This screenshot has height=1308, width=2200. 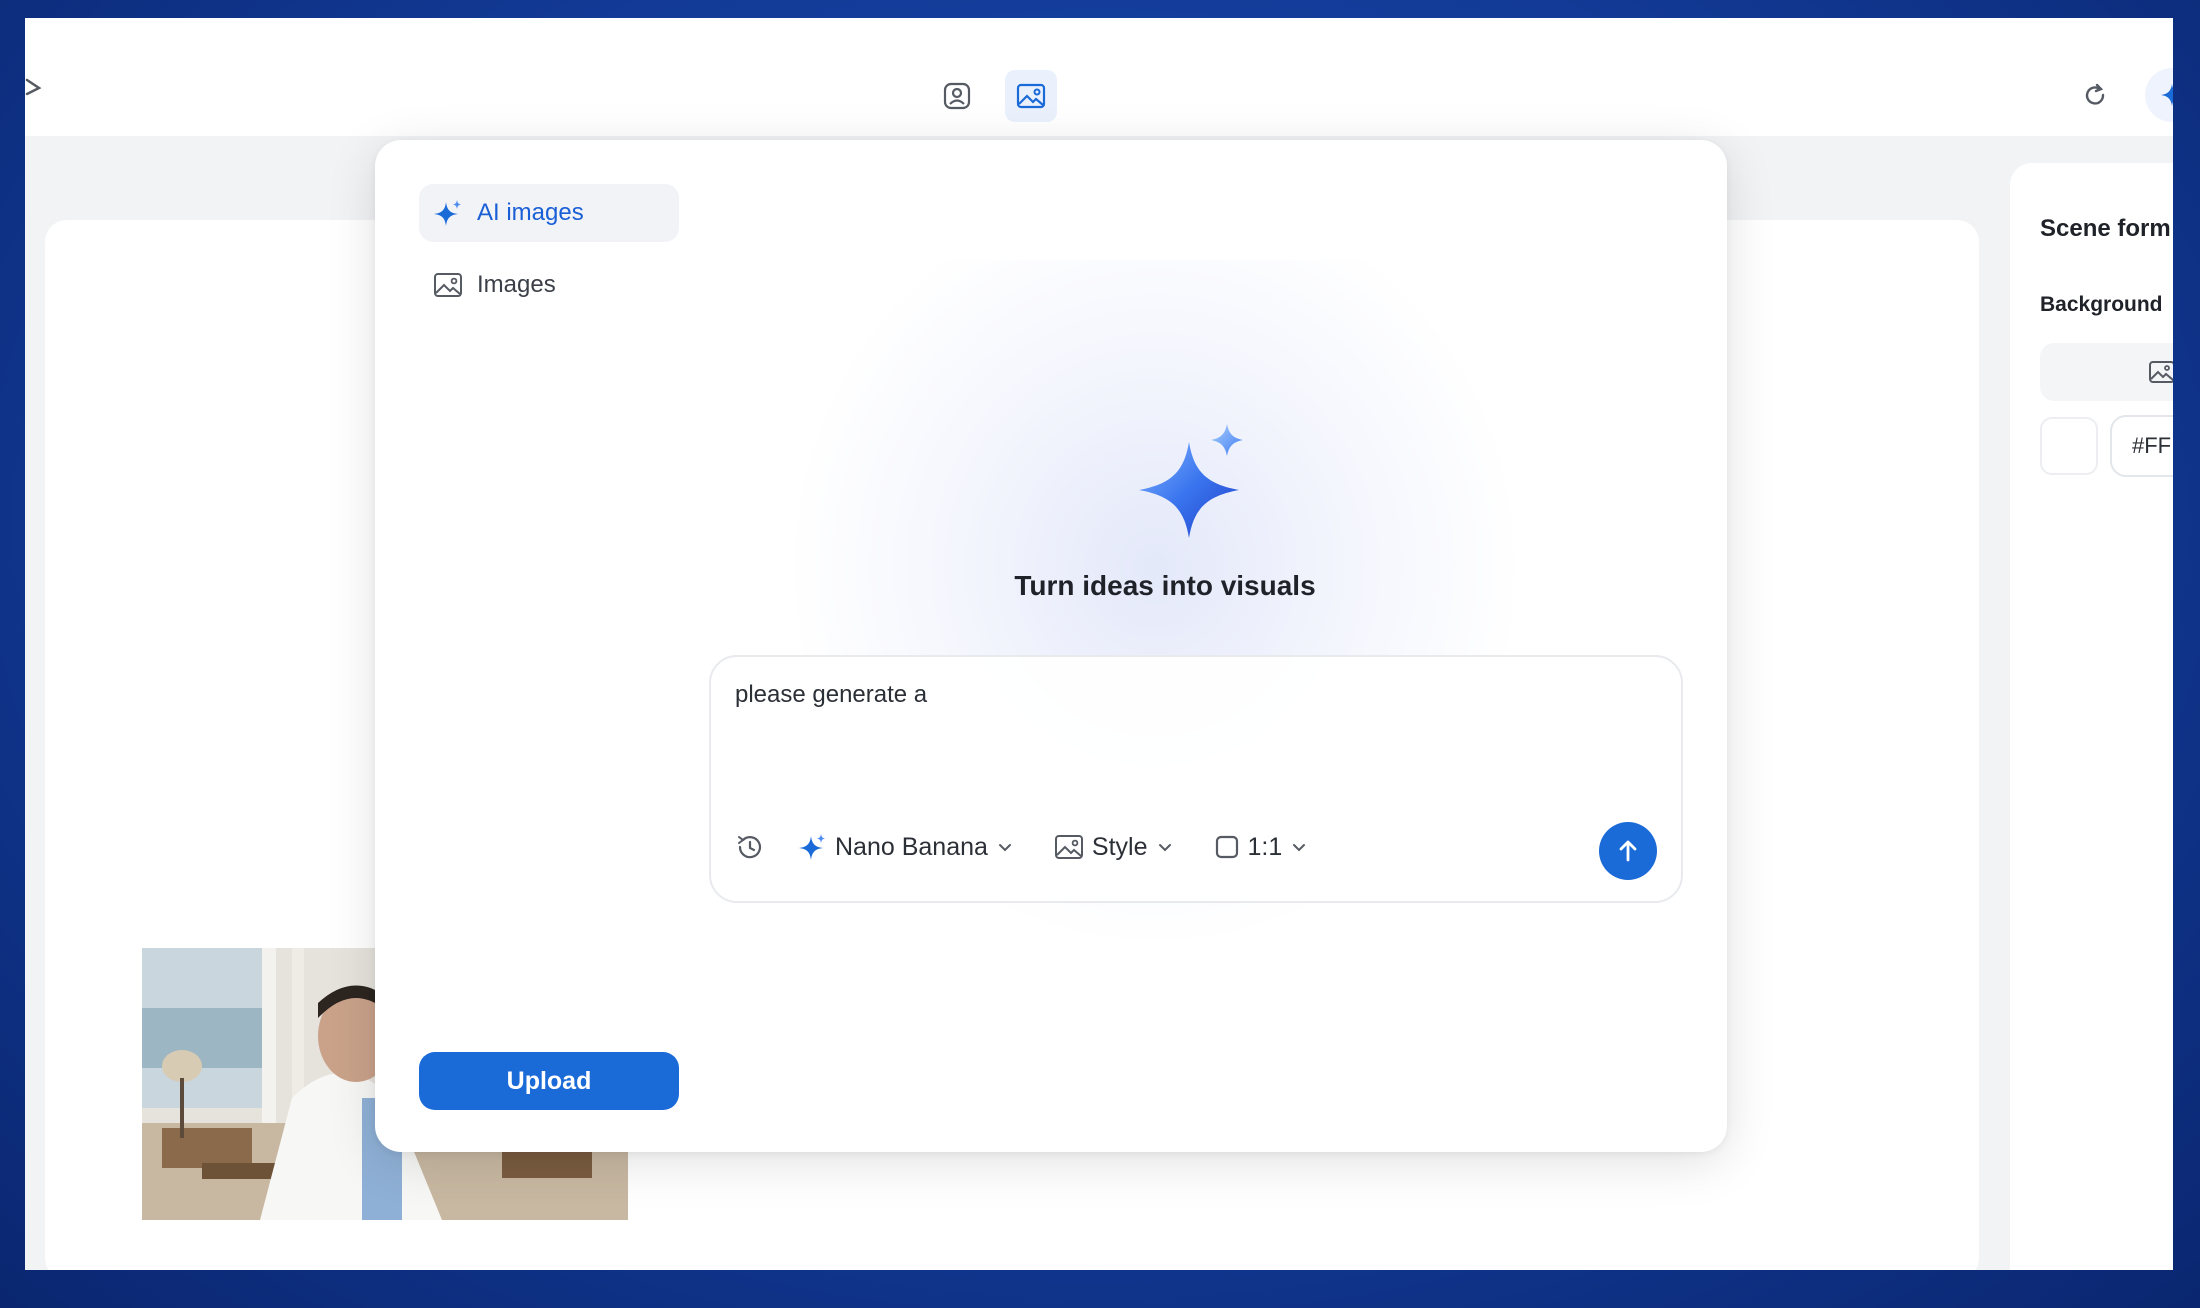 I want to click on upload-button: Upload, so click(x=549, y=1081).